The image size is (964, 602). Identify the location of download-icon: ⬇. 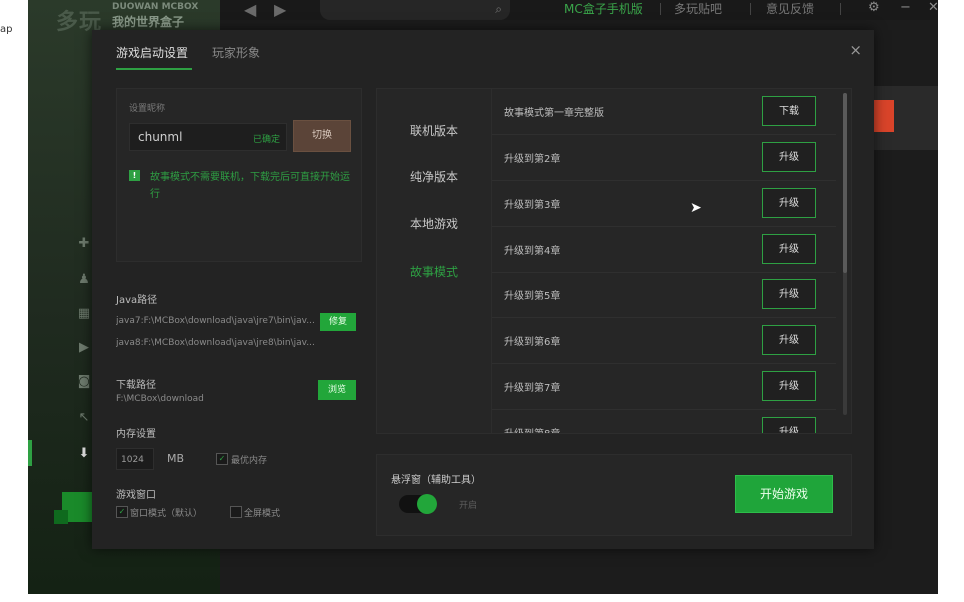
(84, 454).